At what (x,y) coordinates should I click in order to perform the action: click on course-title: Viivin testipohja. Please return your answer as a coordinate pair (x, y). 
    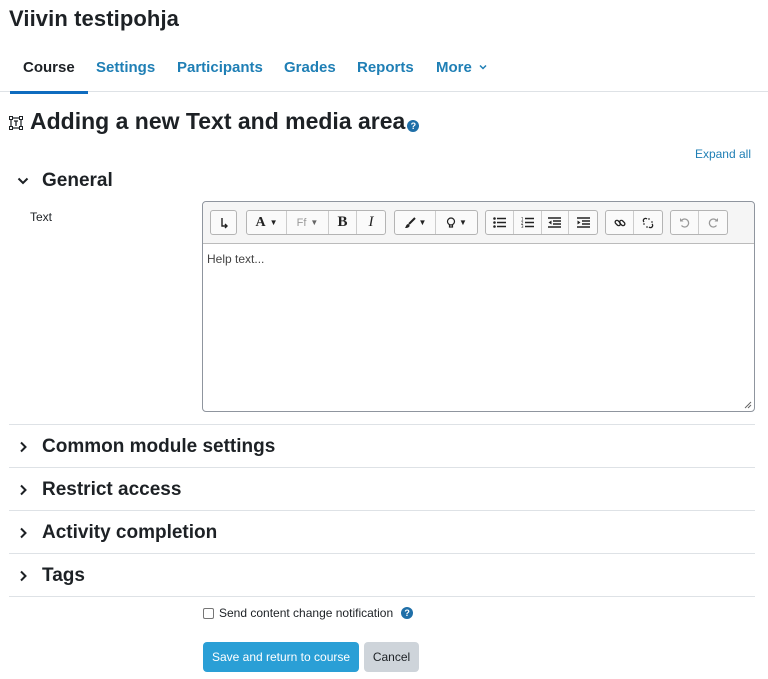
    Looking at the image, I should click on (94, 18).